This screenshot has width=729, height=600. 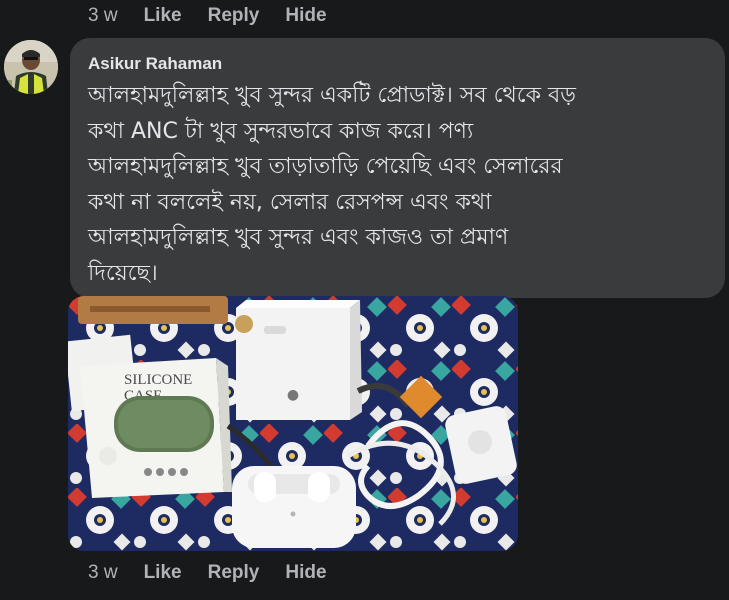 What do you see at coordinates (158, 380) in the screenshot?
I see `case-label-line1: SILICONE` at bounding box center [158, 380].